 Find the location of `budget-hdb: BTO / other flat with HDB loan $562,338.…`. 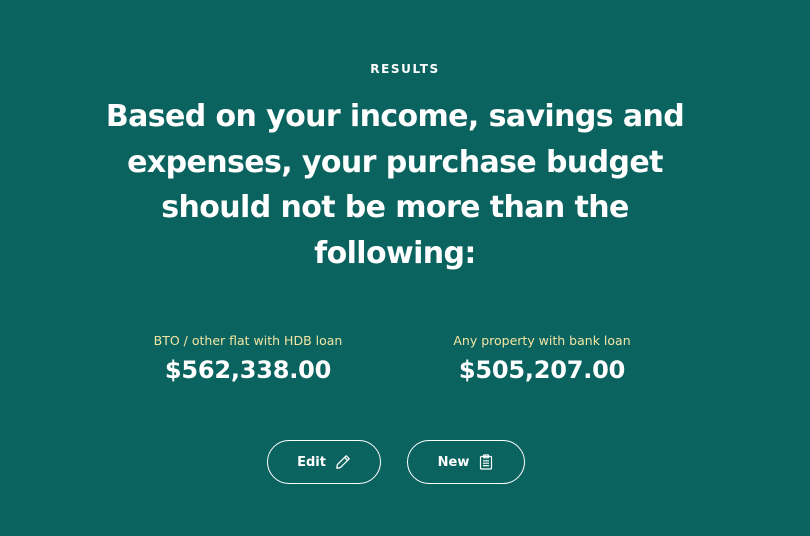

budget-hdb: BTO / other flat with HDB loan $562,338.… is located at coordinates (248, 359).